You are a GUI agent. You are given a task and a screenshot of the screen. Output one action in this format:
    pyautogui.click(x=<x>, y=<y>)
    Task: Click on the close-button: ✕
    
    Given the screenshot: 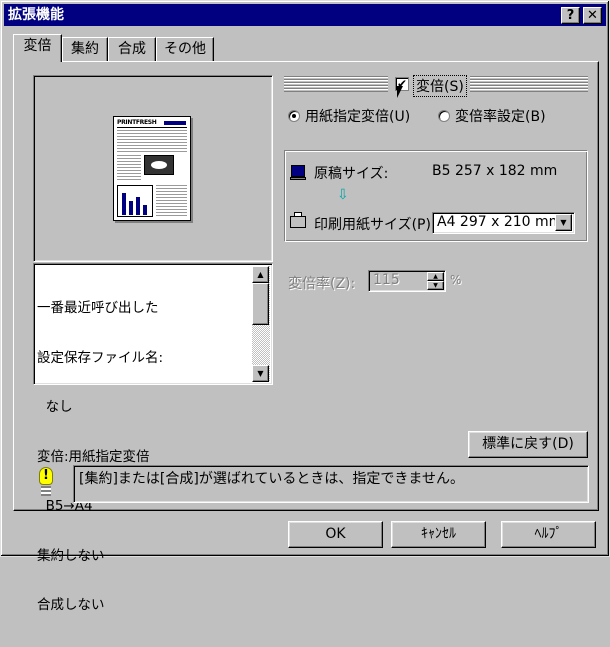 What is the action you would take?
    pyautogui.click(x=592, y=15)
    